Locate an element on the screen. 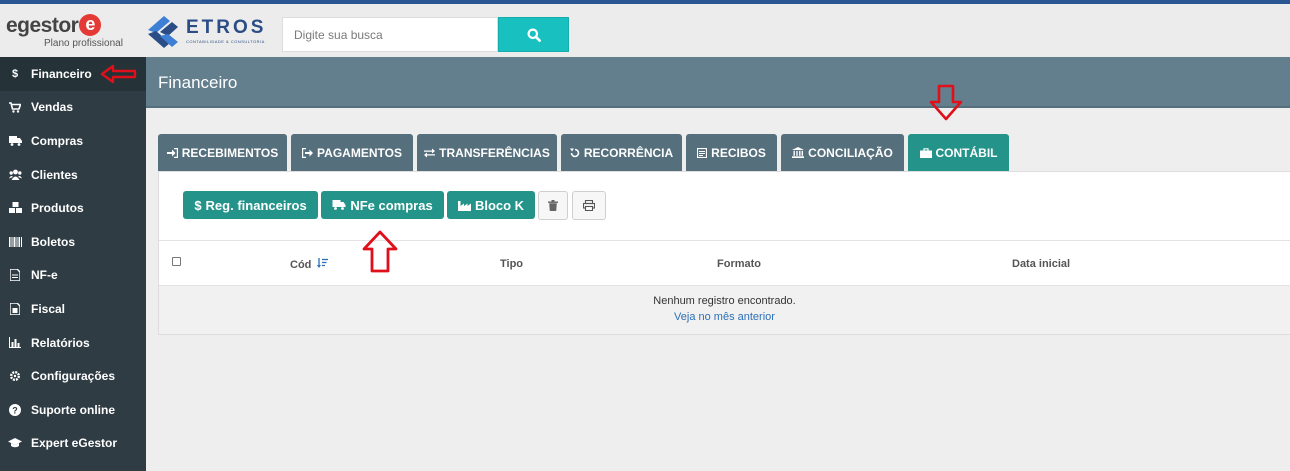 This screenshot has height=471, width=1290. refresh-icon is located at coordinates (574, 152).